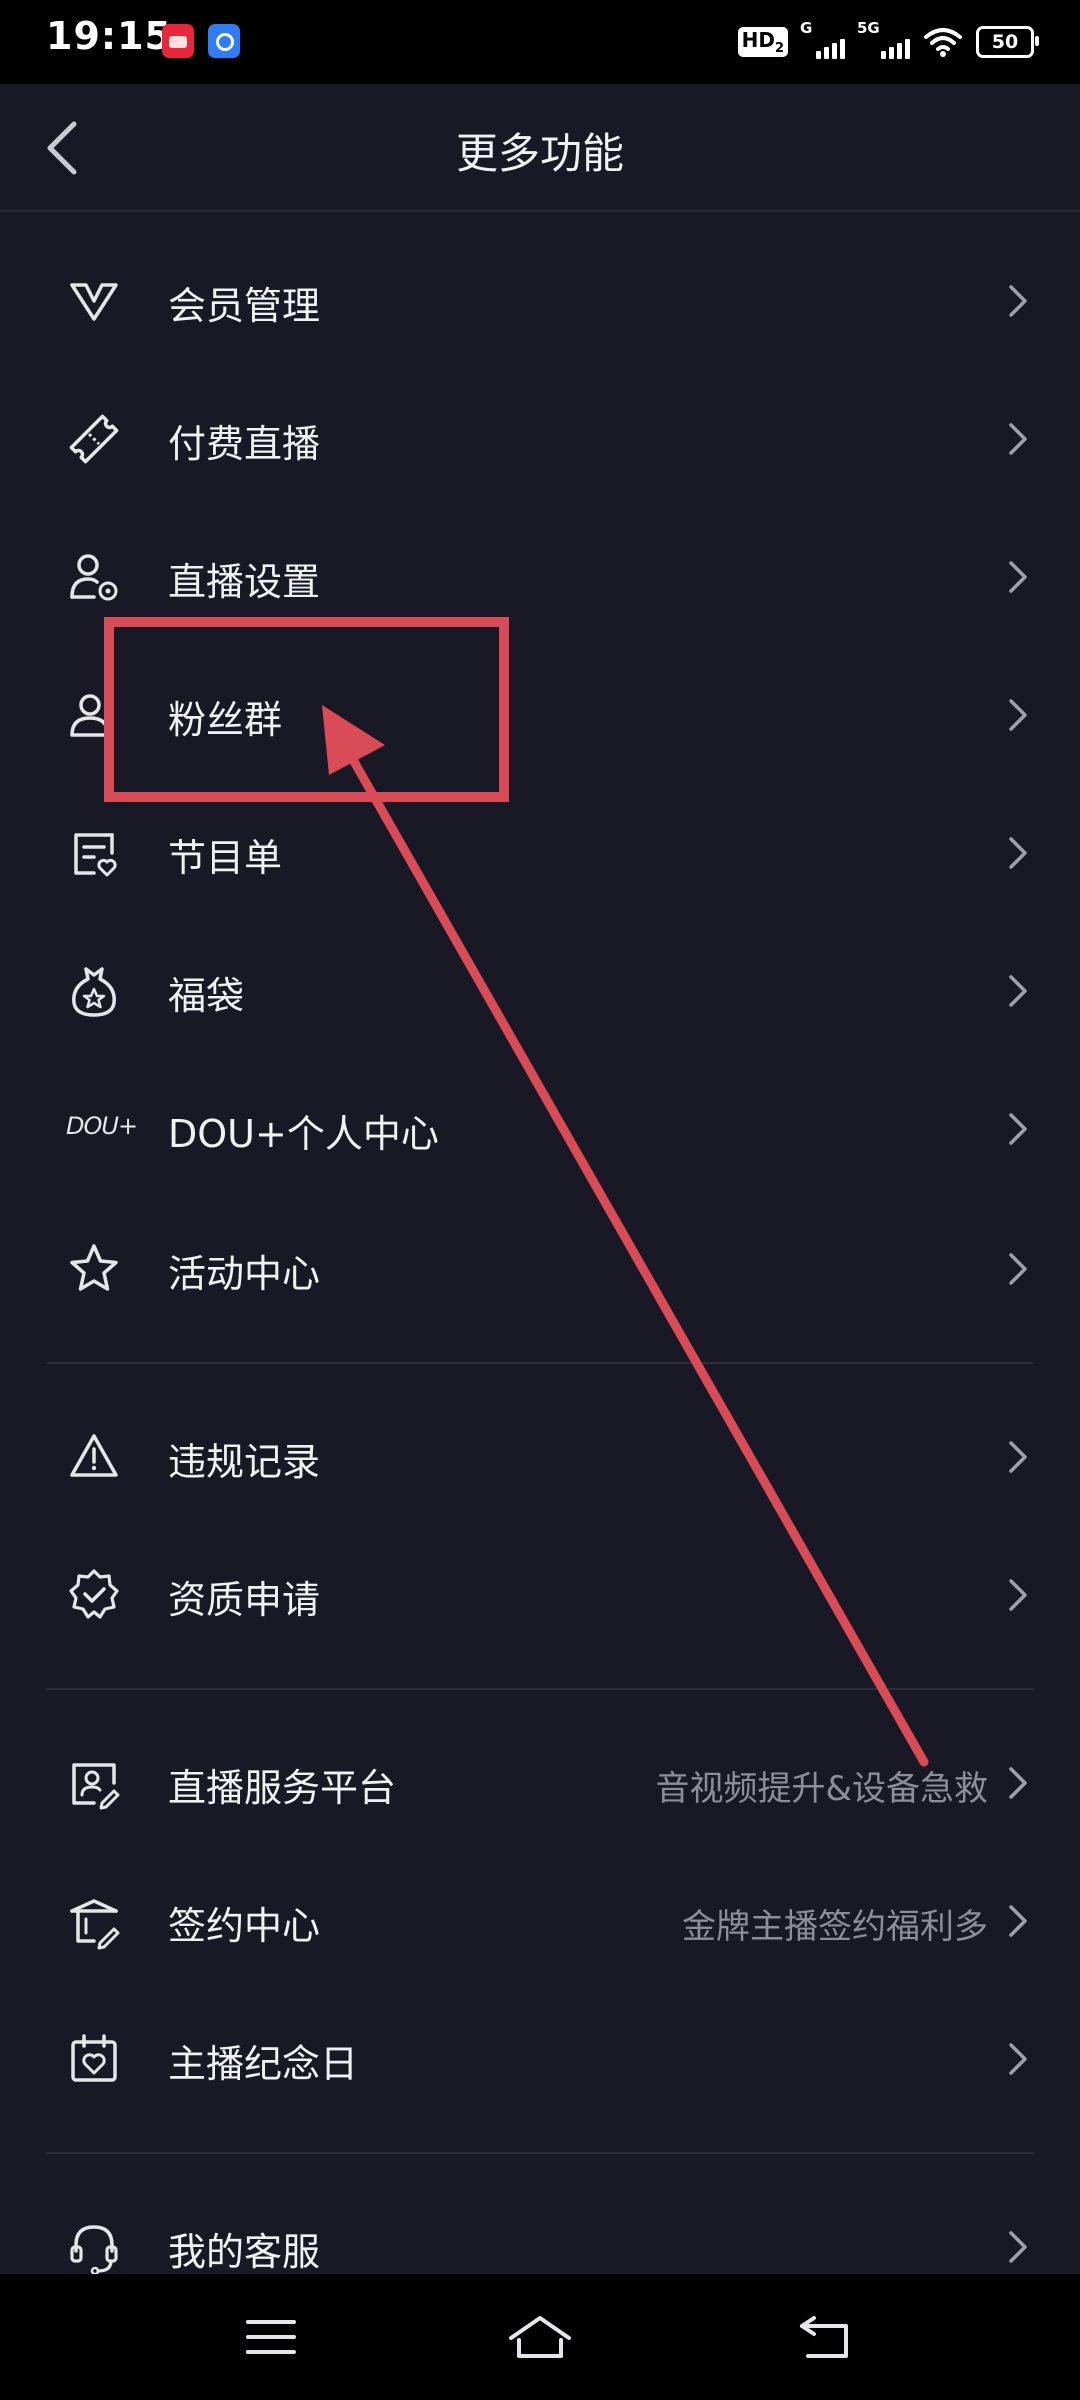 This screenshot has height=2400, width=1080. Describe the element at coordinates (303, 1134) in the screenshot. I see `menu-item-label: DOU+个人中心` at that location.